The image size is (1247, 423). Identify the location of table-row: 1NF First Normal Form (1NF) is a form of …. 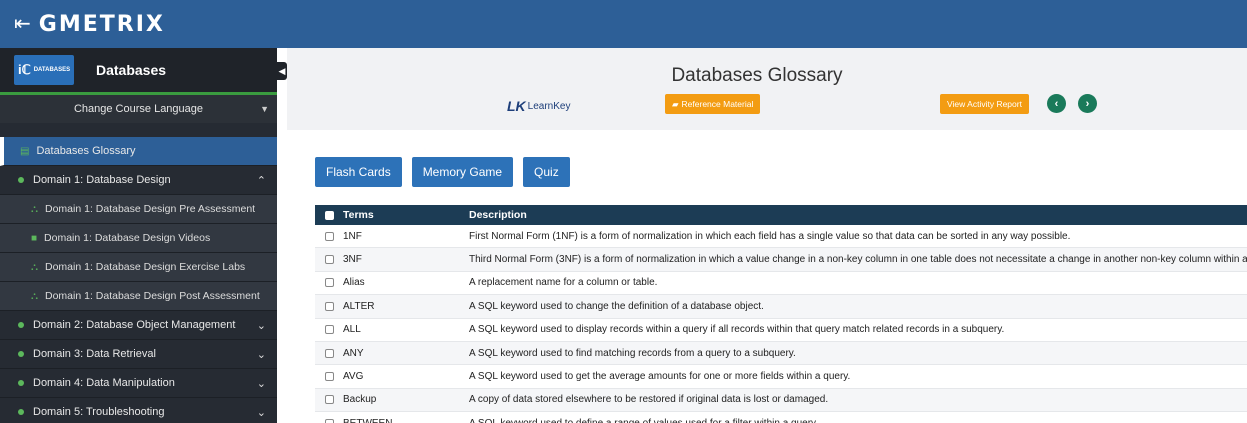
(781, 237).